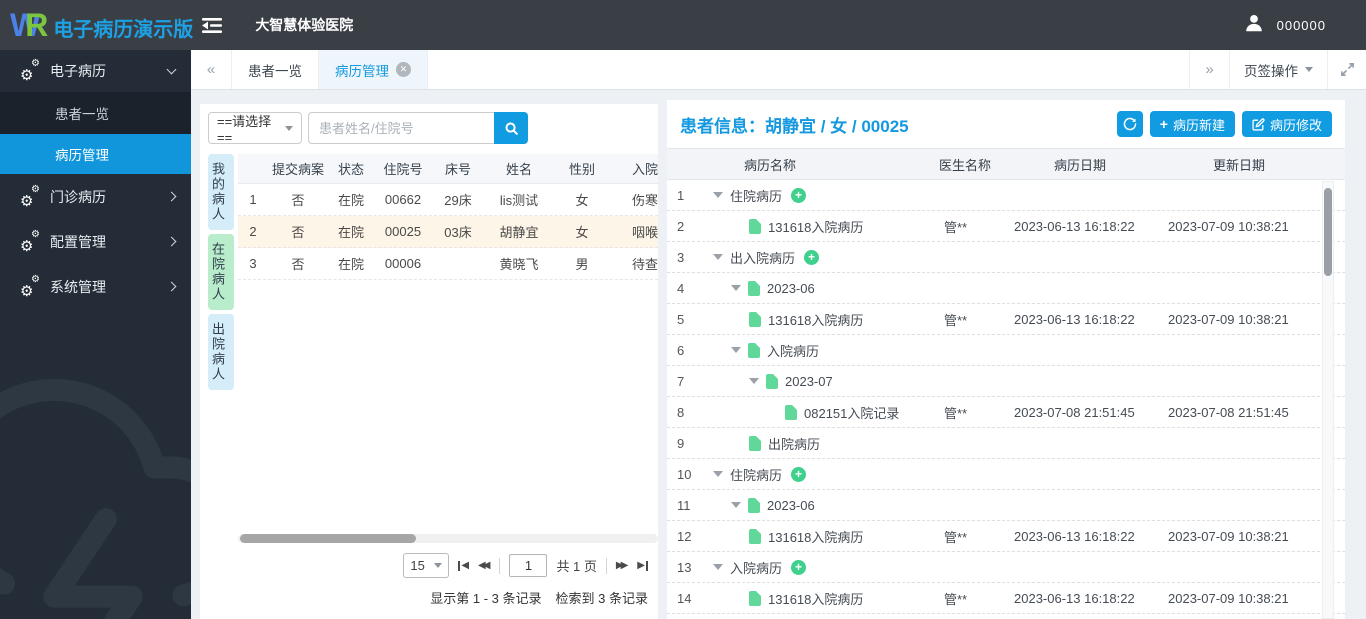 The height and width of the screenshot is (619, 1366). Describe the element at coordinates (1284, 25) in the screenshot. I see `user-area: 000000` at that location.